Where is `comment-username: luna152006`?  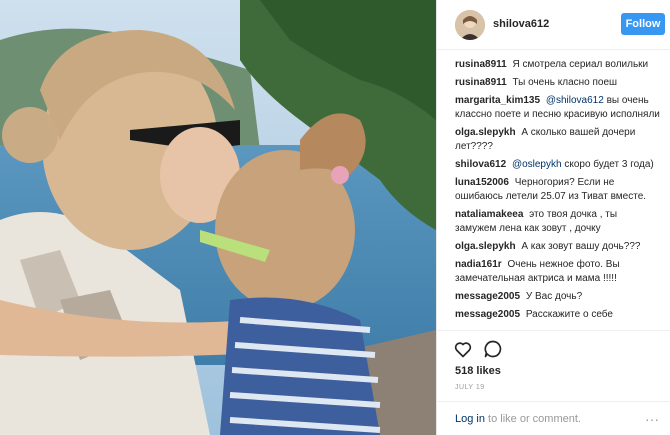 comment-username: luna152006 is located at coordinates (482, 182).